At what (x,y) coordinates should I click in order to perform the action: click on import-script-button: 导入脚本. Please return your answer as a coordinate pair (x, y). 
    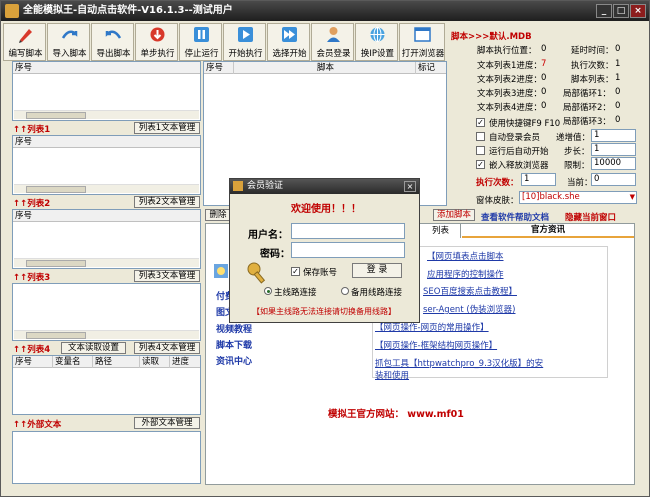
    Looking at the image, I should click on (68, 42).